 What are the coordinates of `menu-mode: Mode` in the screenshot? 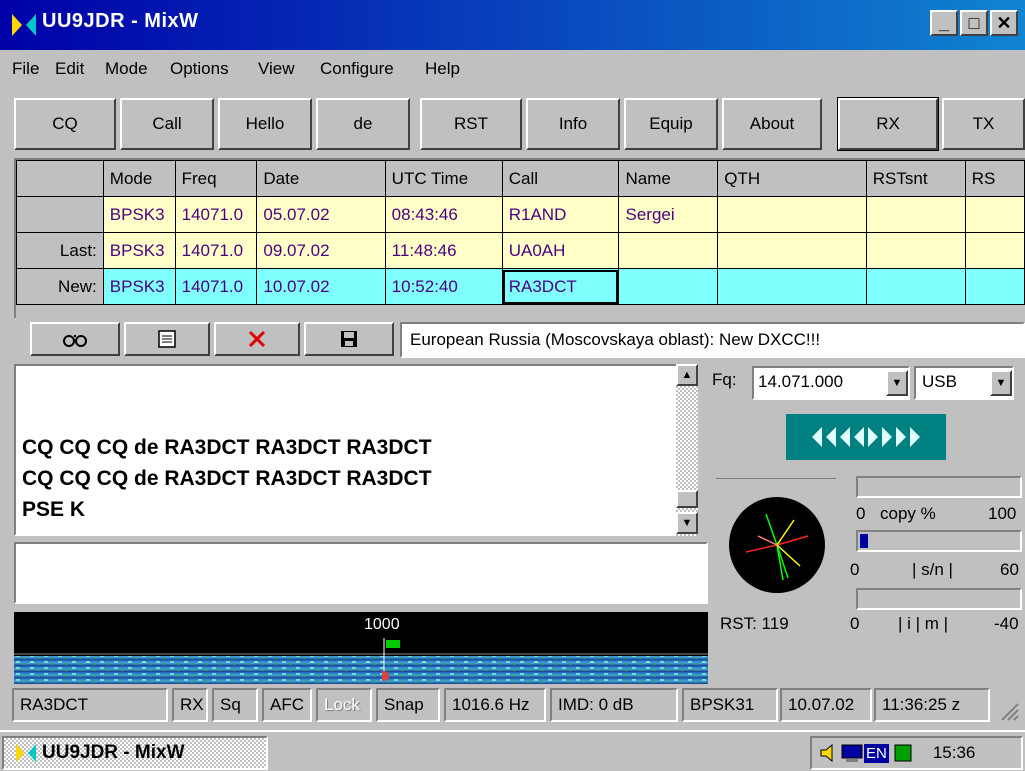 It's located at (126, 69).